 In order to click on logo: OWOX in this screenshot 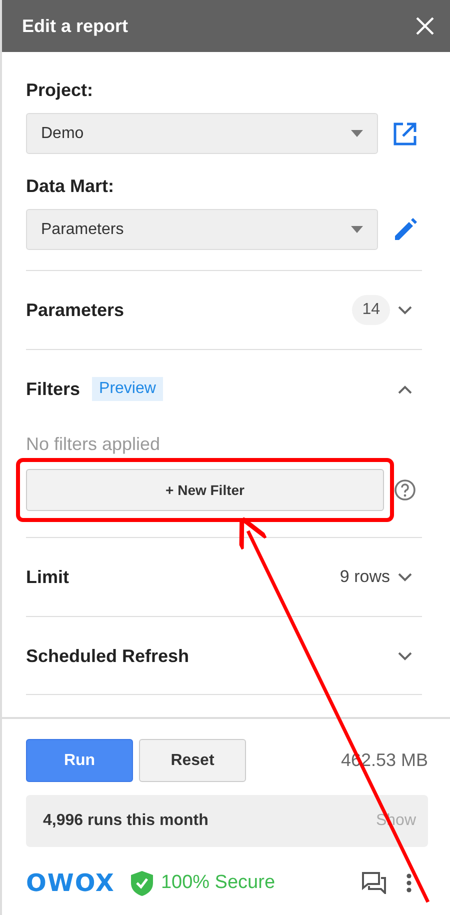, I will do `click(70, 883)`.